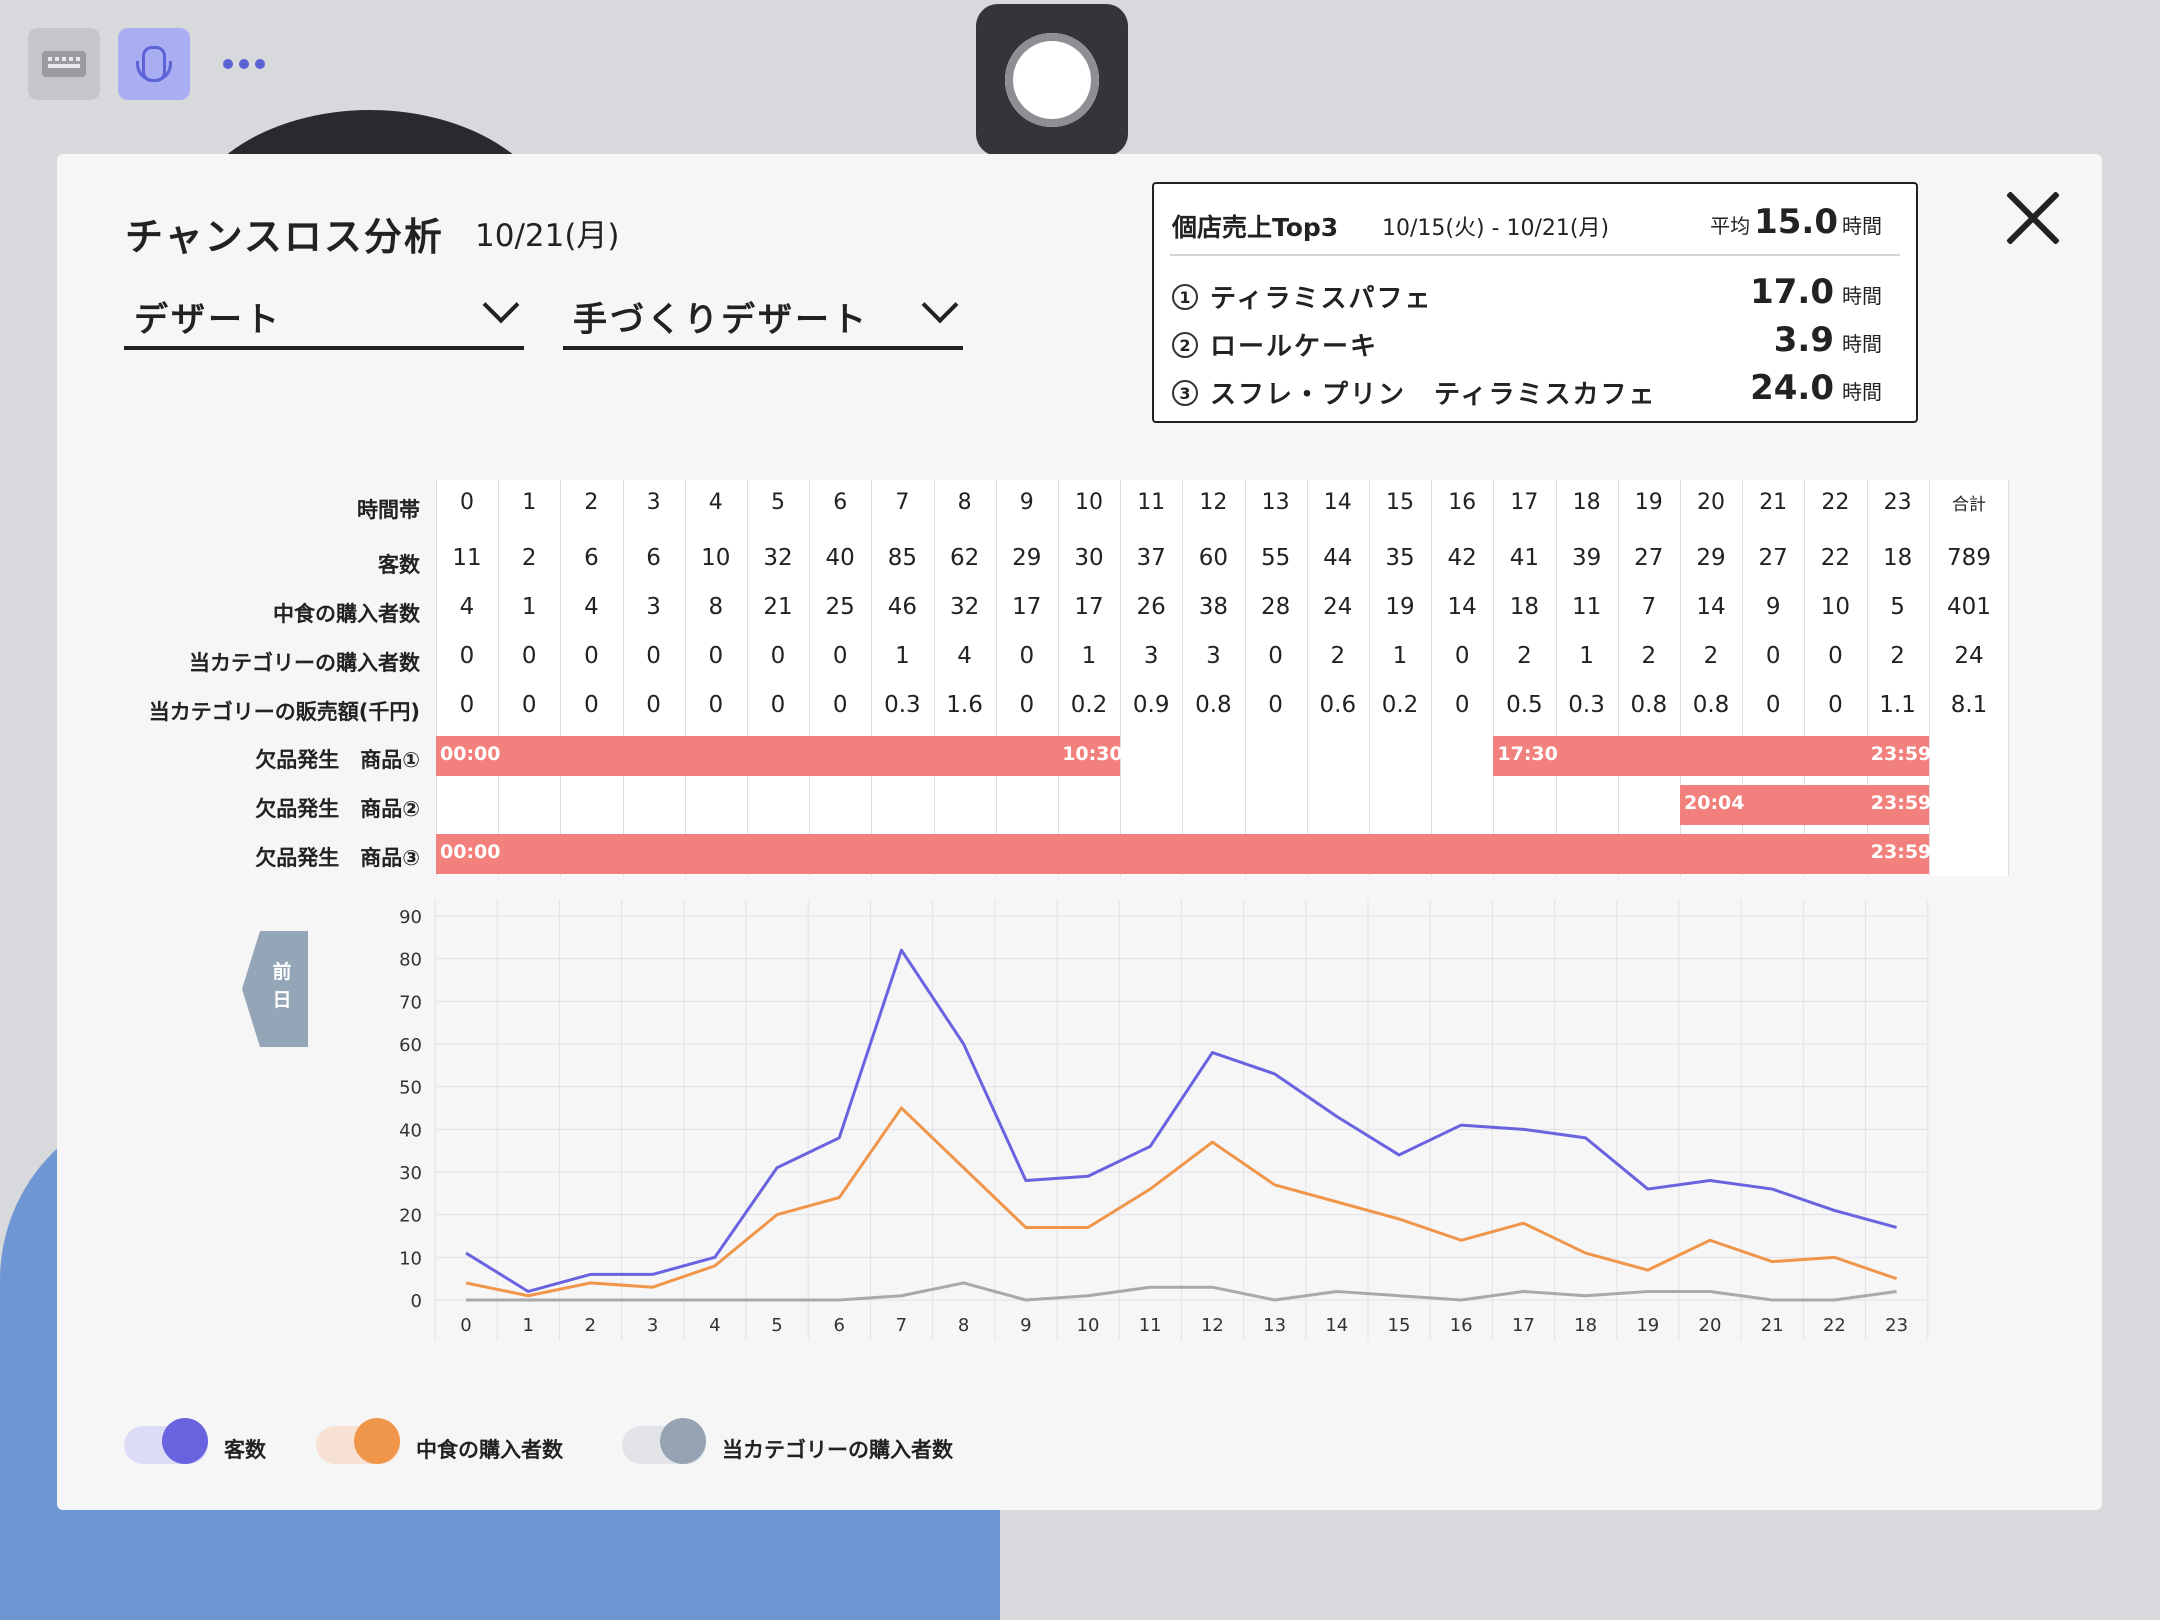 This screenshot has width=2160, height=1620. I want to click on x-tick-label: 6, so click(838, 1325).